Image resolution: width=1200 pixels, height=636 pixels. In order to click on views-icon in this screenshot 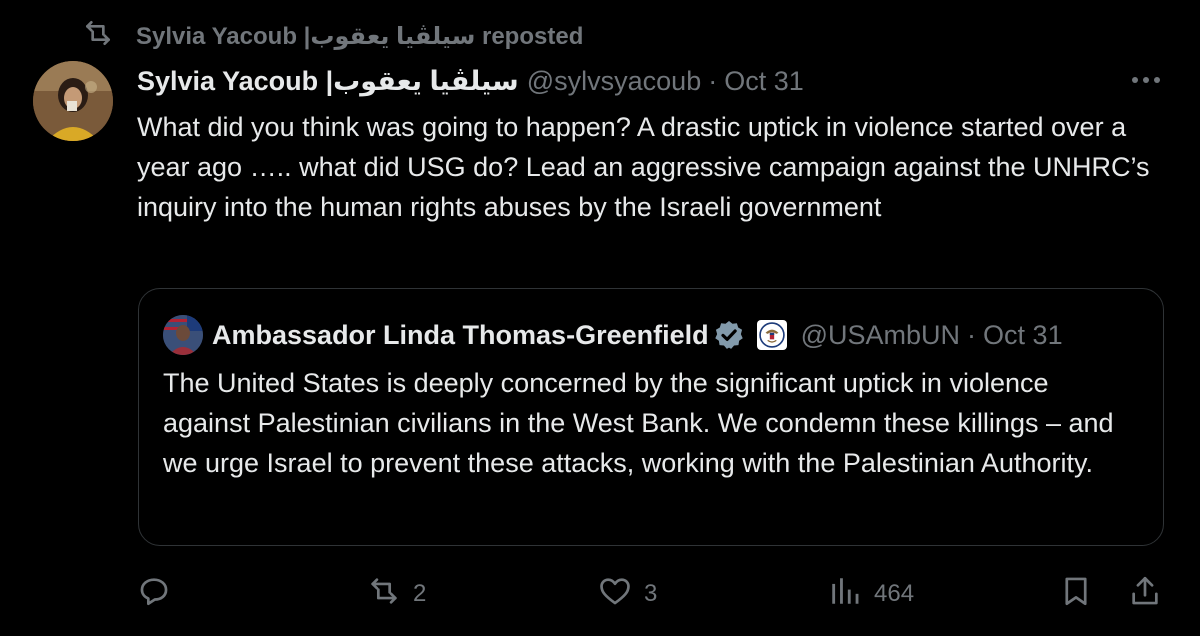, I will do `click(845, 594)`.